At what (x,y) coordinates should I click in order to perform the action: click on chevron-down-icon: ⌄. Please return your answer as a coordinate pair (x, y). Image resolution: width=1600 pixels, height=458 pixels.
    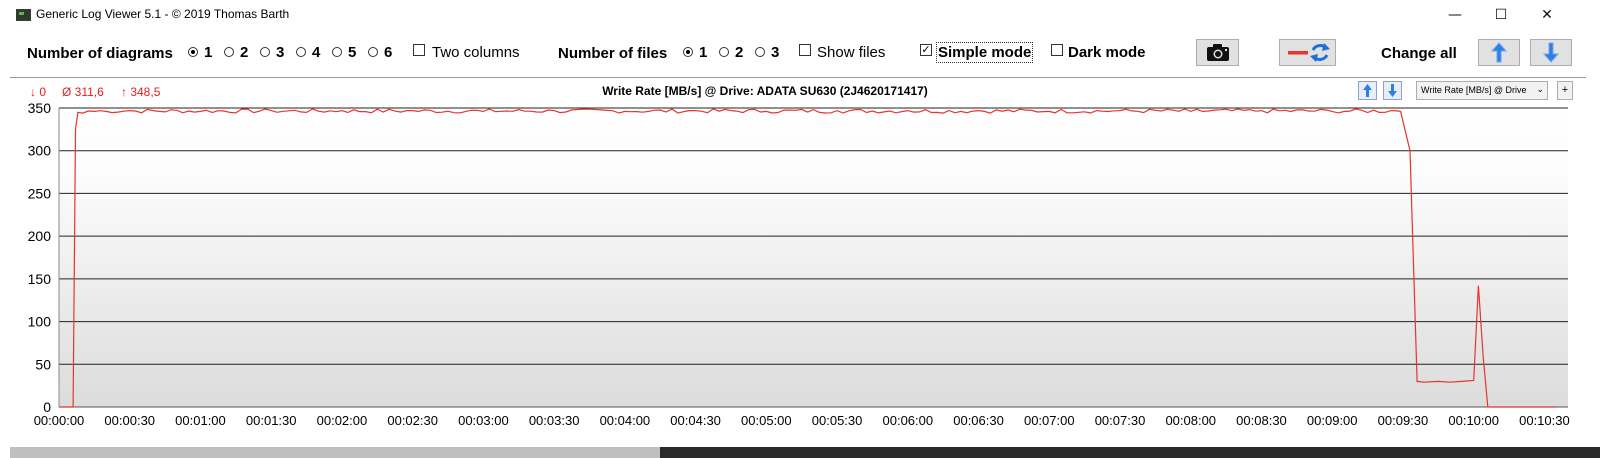
    Looking at the image, I should click on (1540, 90).